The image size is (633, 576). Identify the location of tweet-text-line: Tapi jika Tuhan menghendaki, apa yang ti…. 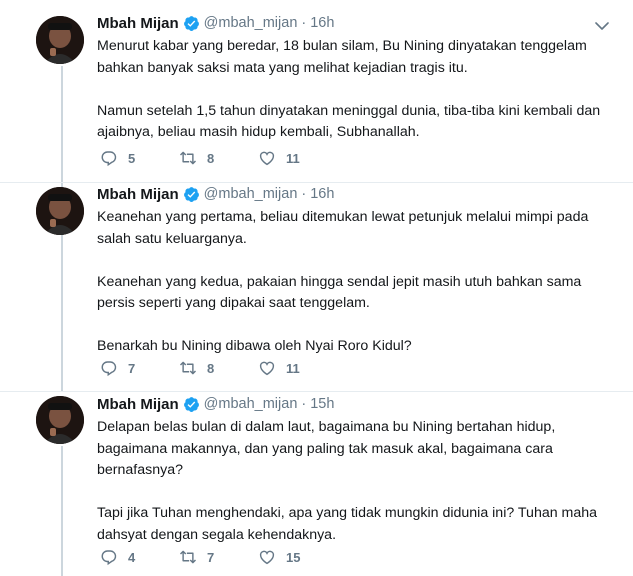
(347, 513).